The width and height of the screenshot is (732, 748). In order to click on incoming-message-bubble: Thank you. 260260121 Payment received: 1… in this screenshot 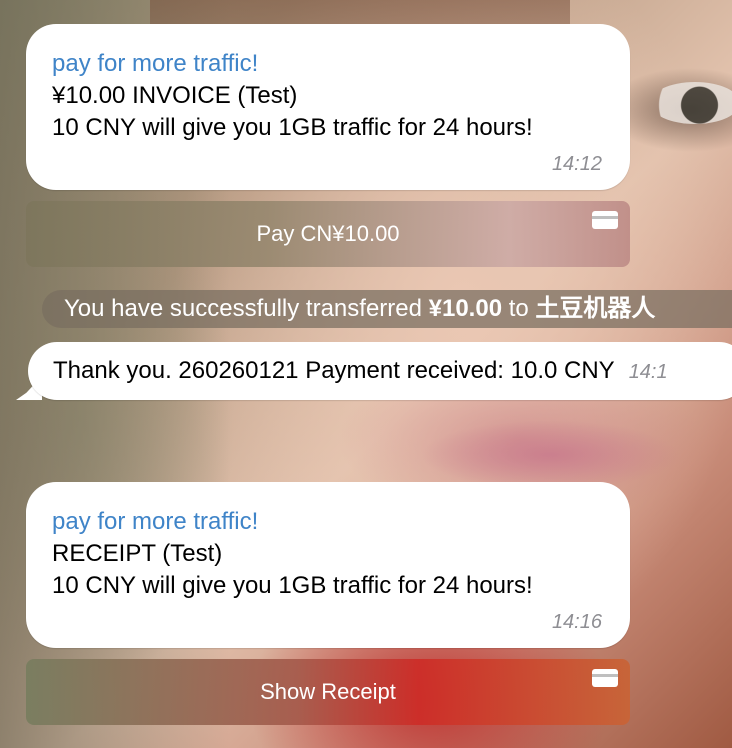, I will do `click(380, 371)`.